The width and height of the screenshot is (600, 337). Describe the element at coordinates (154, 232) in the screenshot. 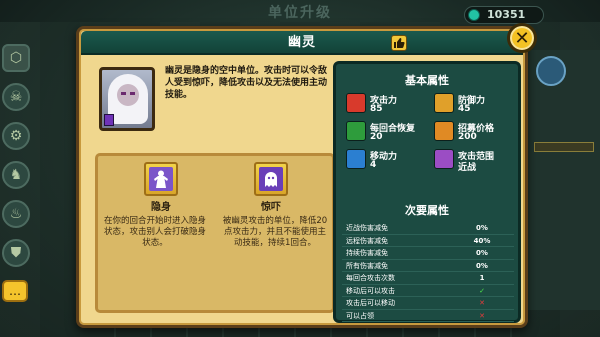

I see `ability-text: 在你的回合开始时进入隐身状态，攻击别人会打破隐身状态。` at that location.